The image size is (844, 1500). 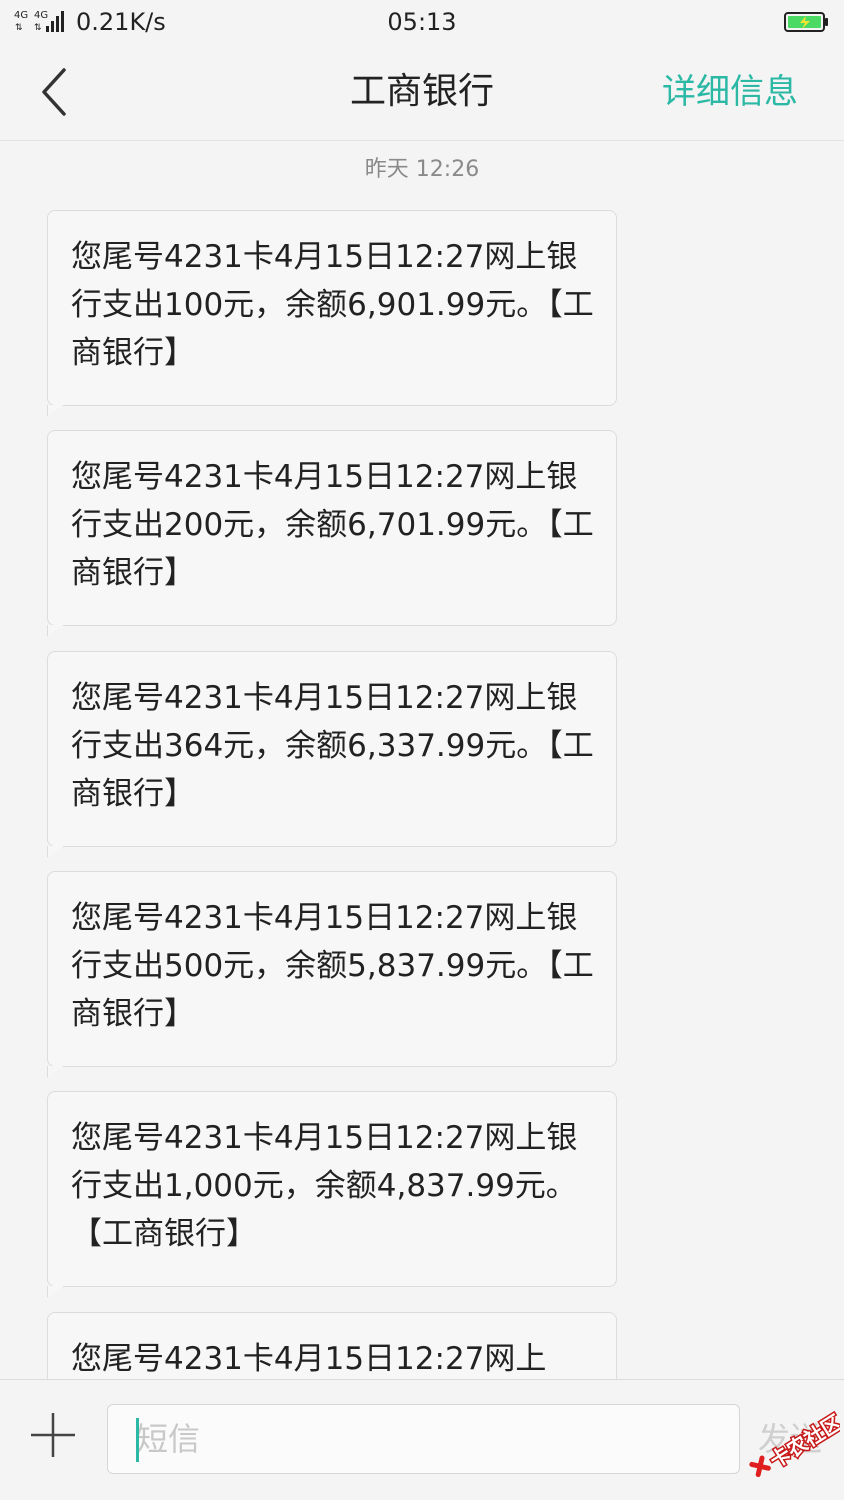 What do you see at coordinates (309, 1359) in the screenshot?
I see `message-text: 您尾号4231卡4月15日12:27网上` at bounding box center [309, 1359].